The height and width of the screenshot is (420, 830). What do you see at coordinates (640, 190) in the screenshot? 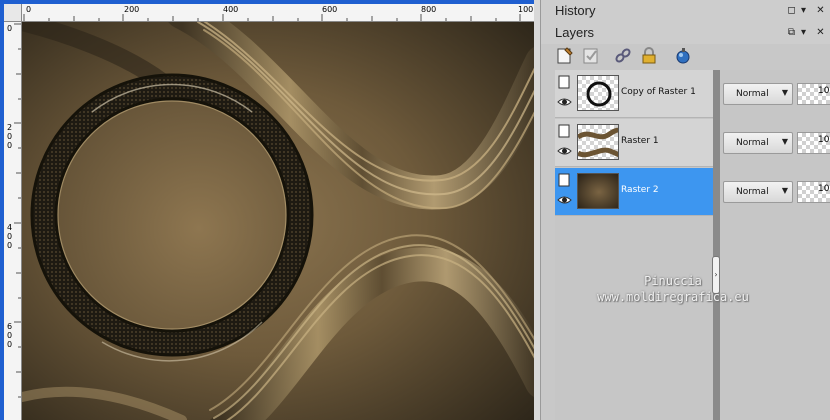
I see `layer-name: Raster 2` at bounding box center [640, 190].